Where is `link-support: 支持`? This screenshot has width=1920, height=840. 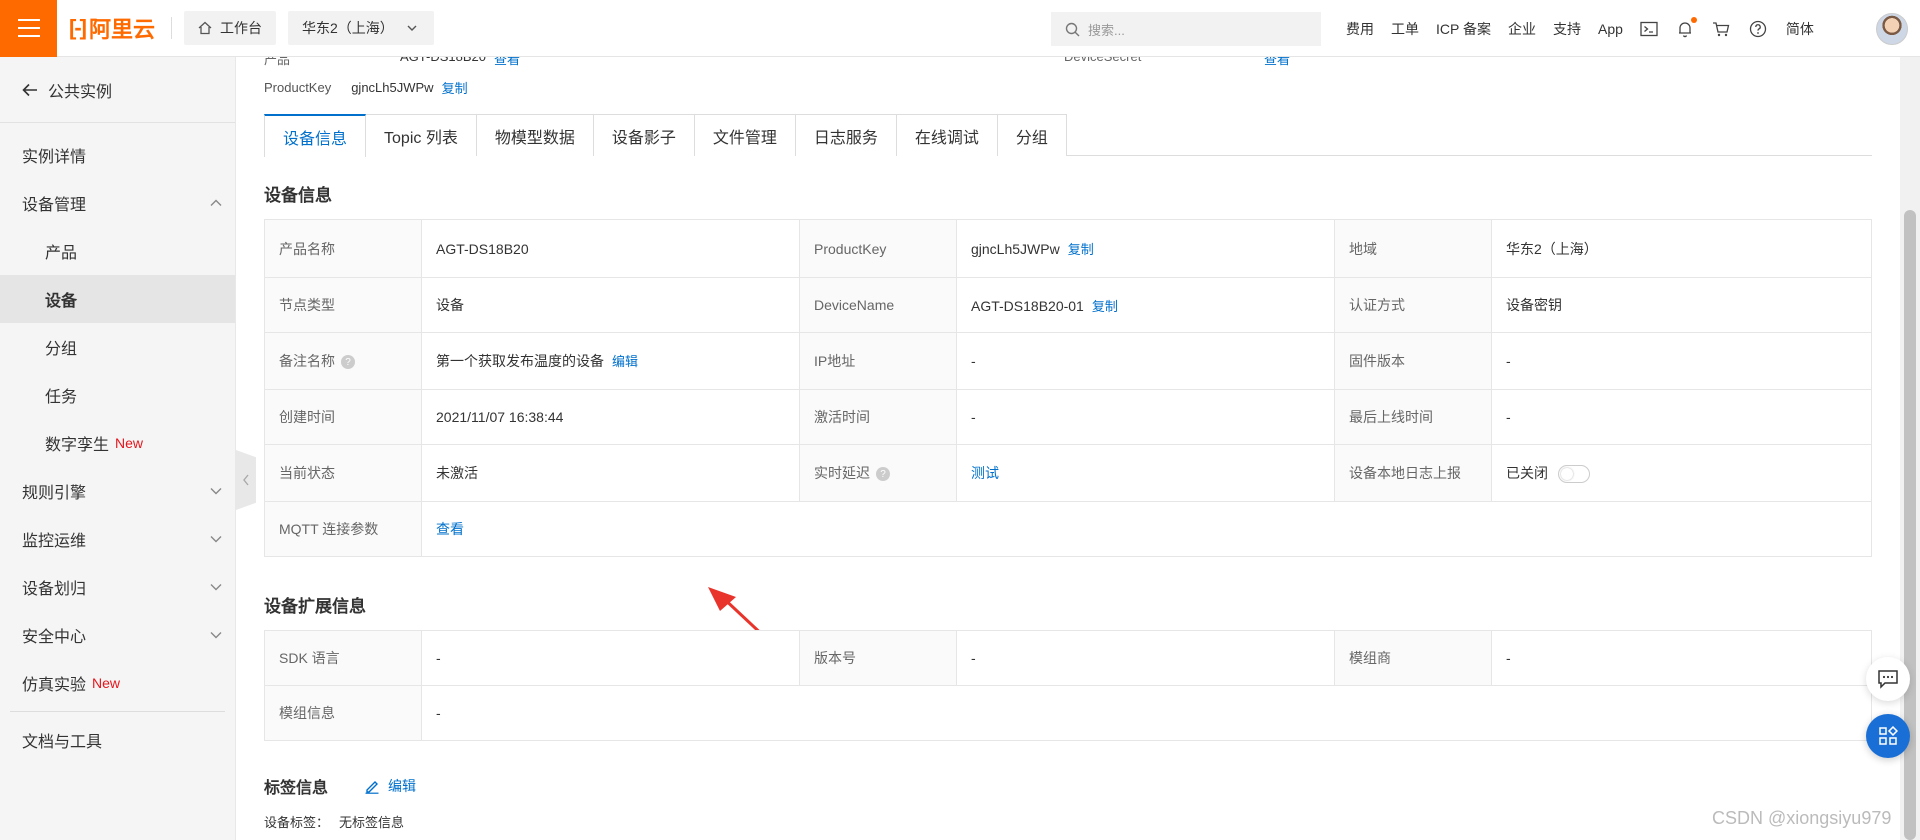 link-support: 支持 is located at coordinates (1567, 29).